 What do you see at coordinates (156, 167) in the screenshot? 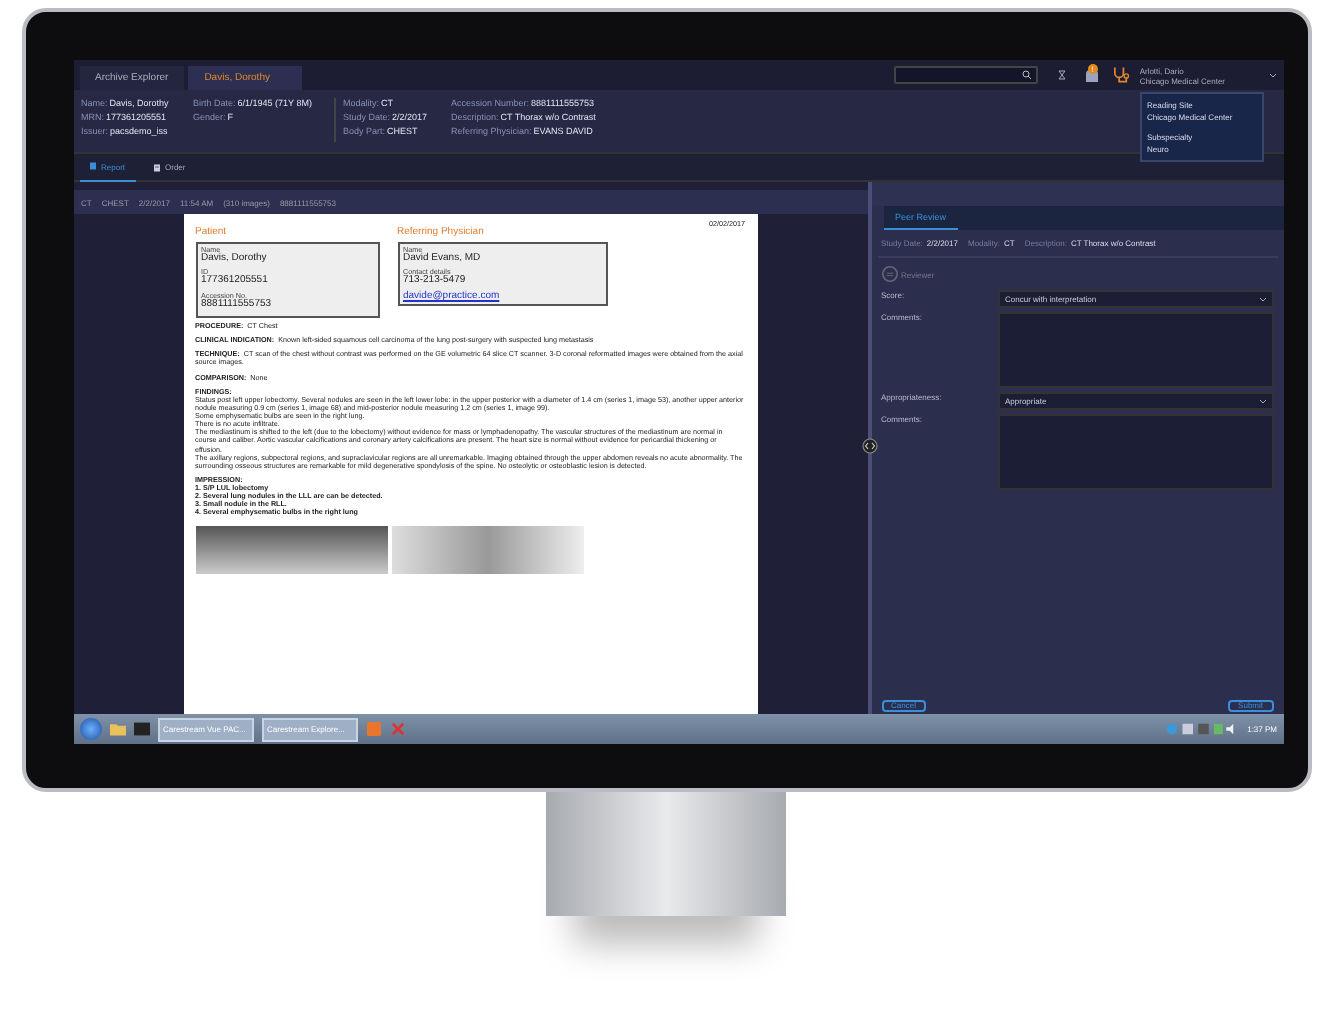
I see `clipboard-icon` at bounding box center [156, 167].